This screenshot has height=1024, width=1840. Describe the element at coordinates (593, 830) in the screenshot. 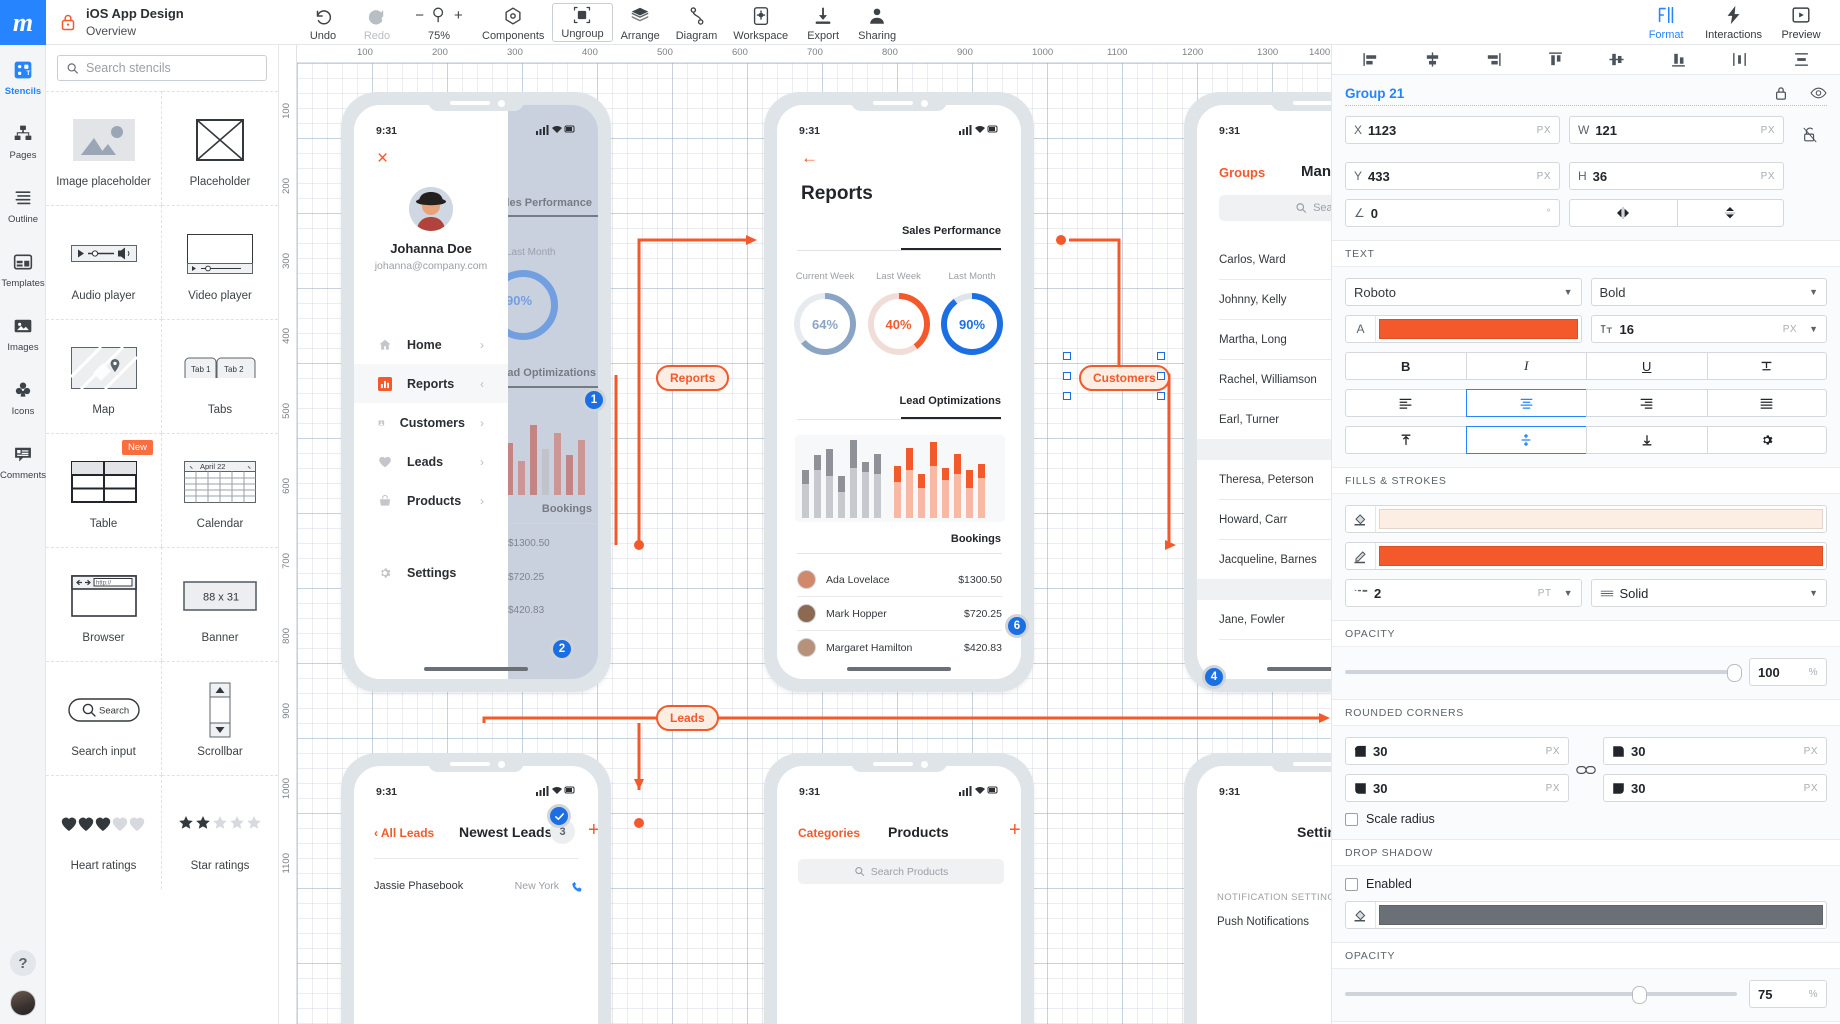

I see `leads-add-button: +` at that location.